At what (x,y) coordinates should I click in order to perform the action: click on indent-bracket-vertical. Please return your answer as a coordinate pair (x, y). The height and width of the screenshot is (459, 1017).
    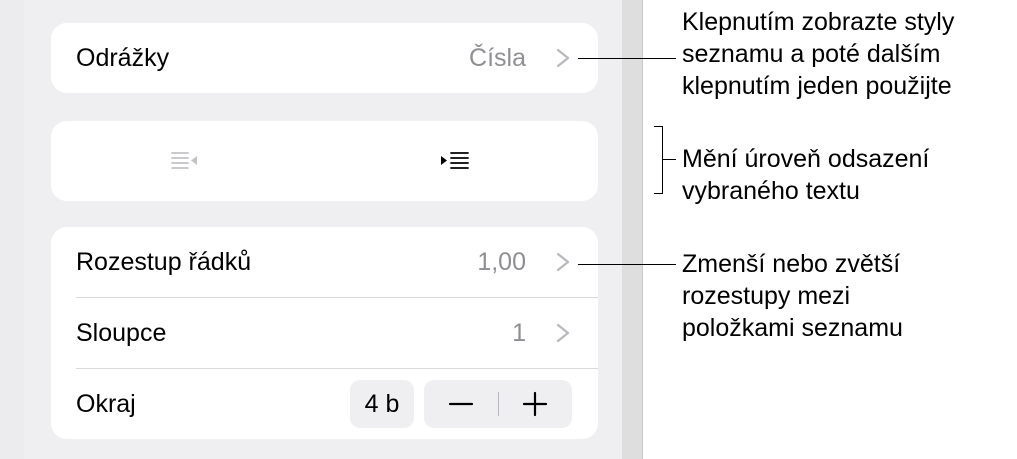
    Looking at the image, I should click on (662, 160).